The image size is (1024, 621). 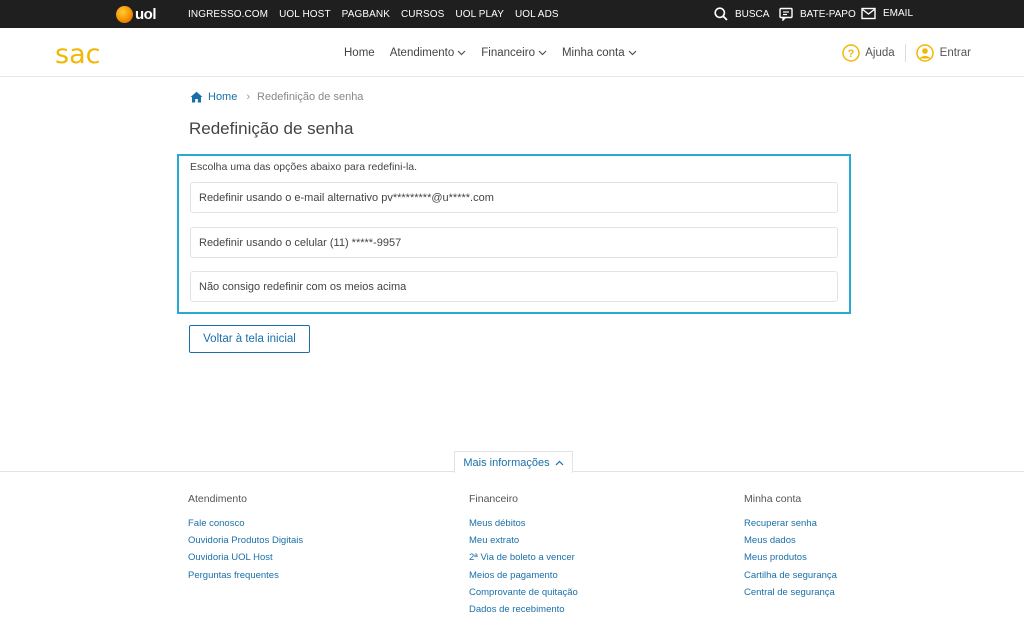 I want to click on footer-link-meus-produtos: Meus produtos, so click(x=790, y=557).